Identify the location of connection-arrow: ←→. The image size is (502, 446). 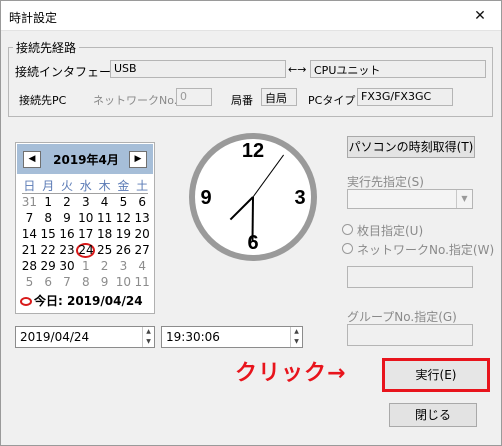
(297, 69).